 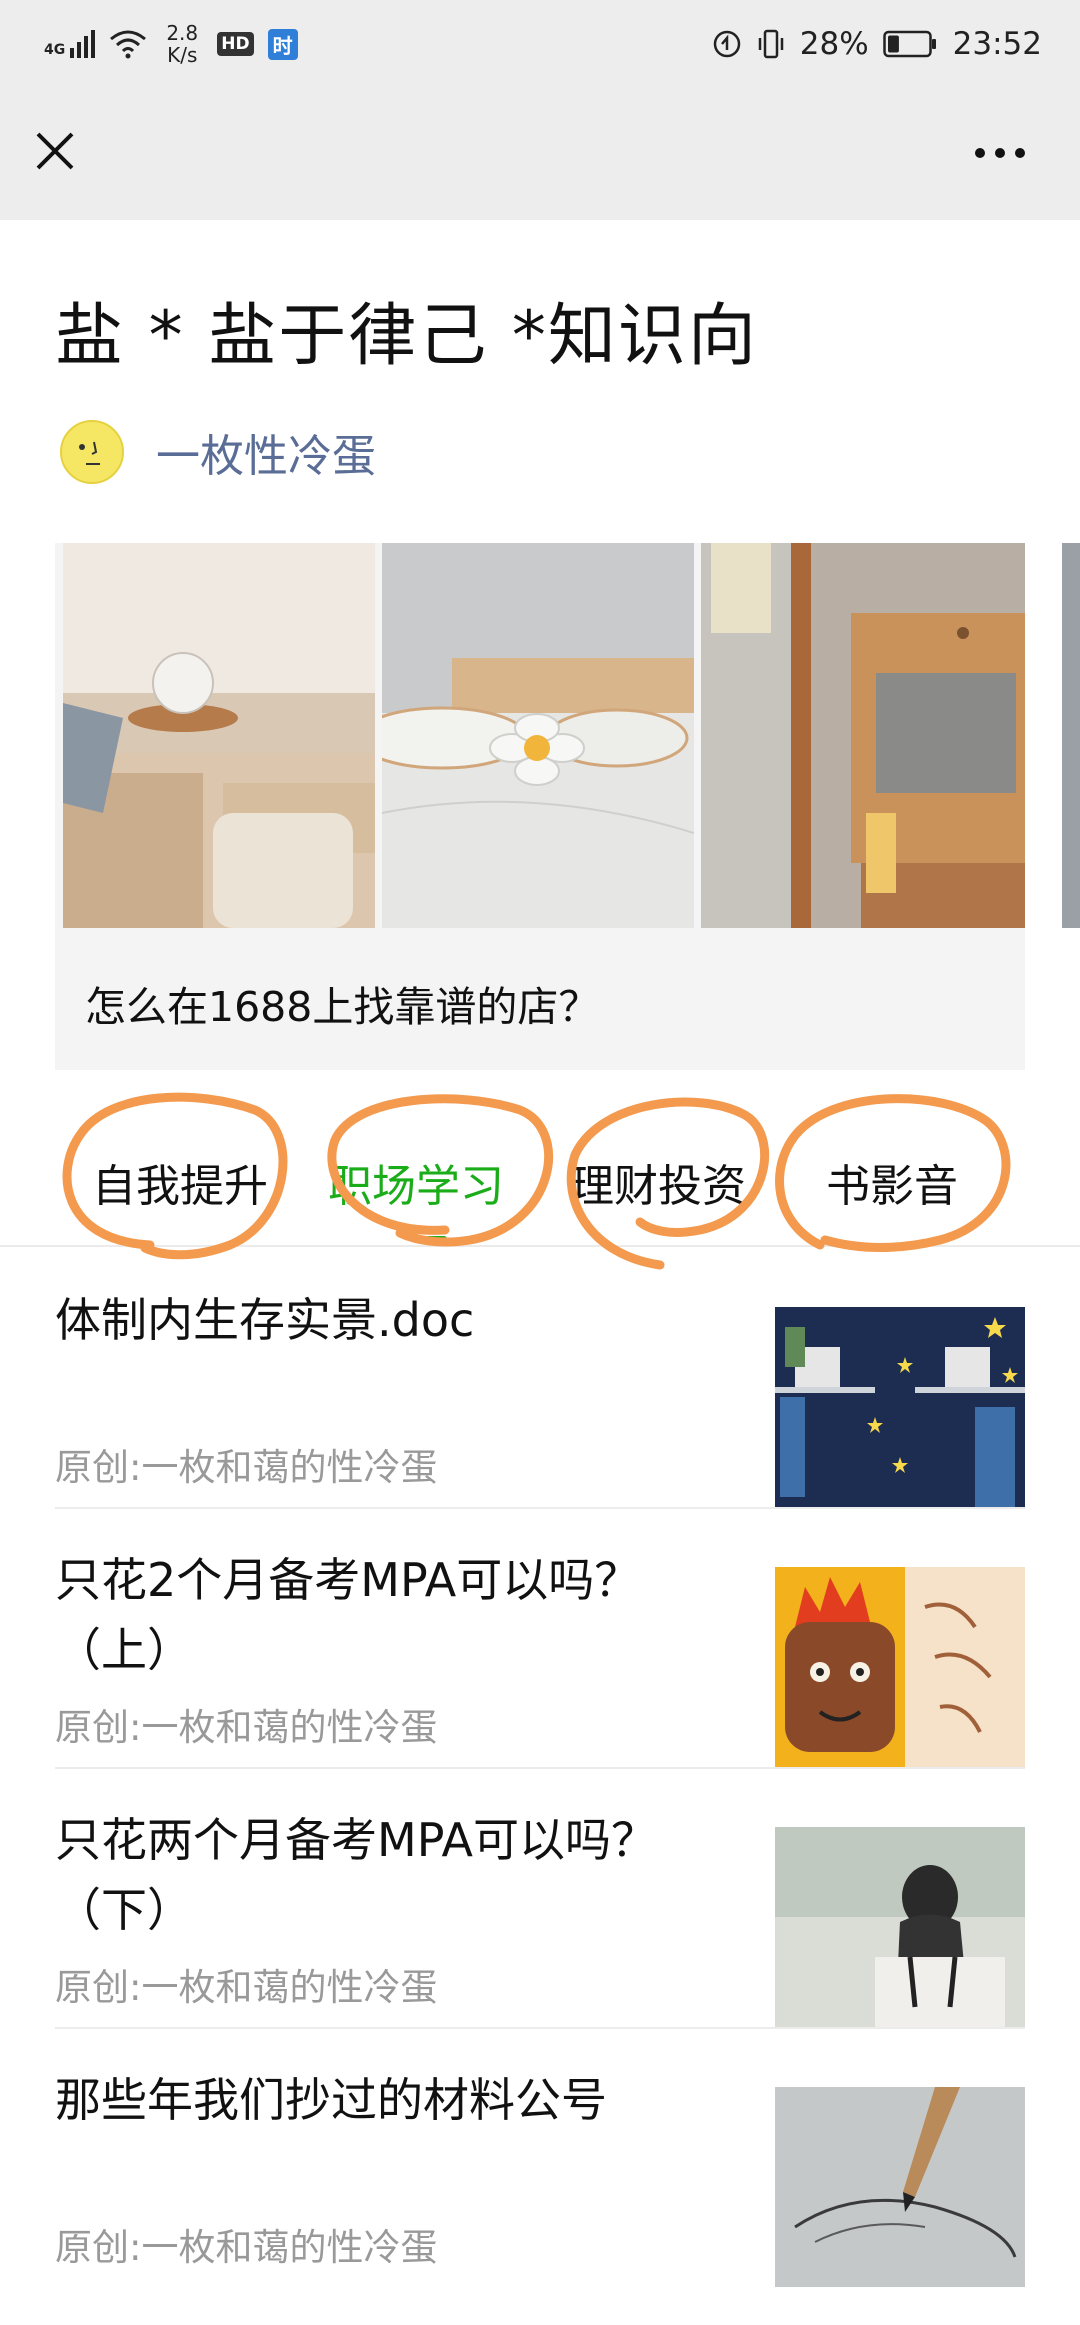 I want to click on article-item: 只花2个月备考MPA可以吗？（上） 原创:一枚和蔼的性冷蛋, so click(x=540, y=1675).